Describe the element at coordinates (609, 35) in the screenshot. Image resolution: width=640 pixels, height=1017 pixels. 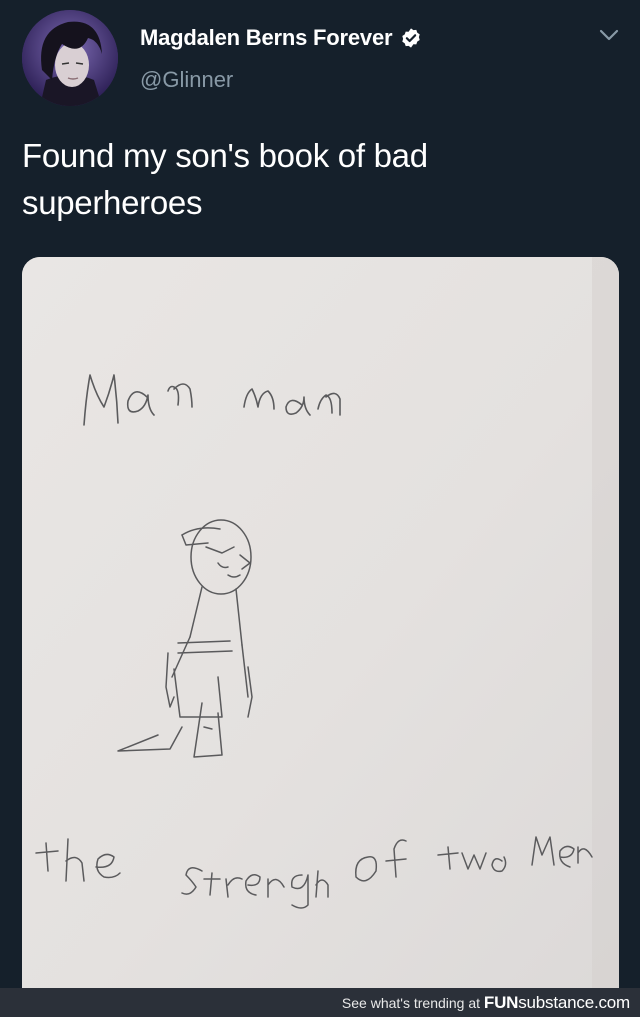
I see `chevron-down-icon` at that location.